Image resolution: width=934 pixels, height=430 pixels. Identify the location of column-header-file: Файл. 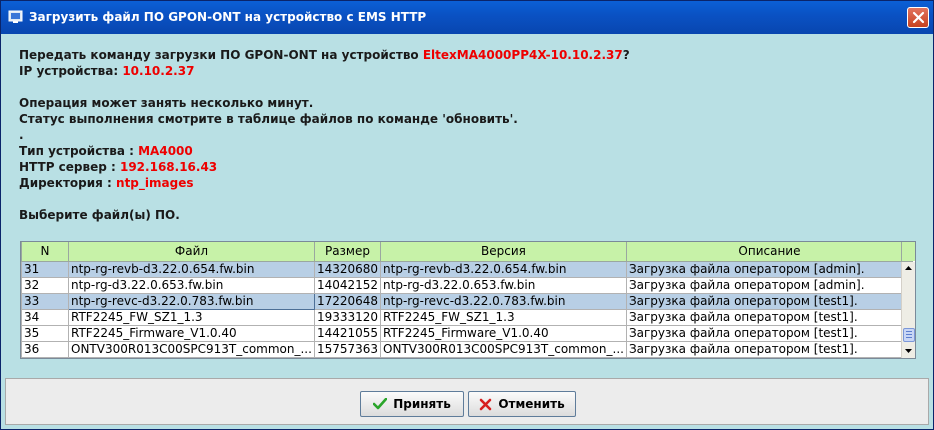
(191, 252).